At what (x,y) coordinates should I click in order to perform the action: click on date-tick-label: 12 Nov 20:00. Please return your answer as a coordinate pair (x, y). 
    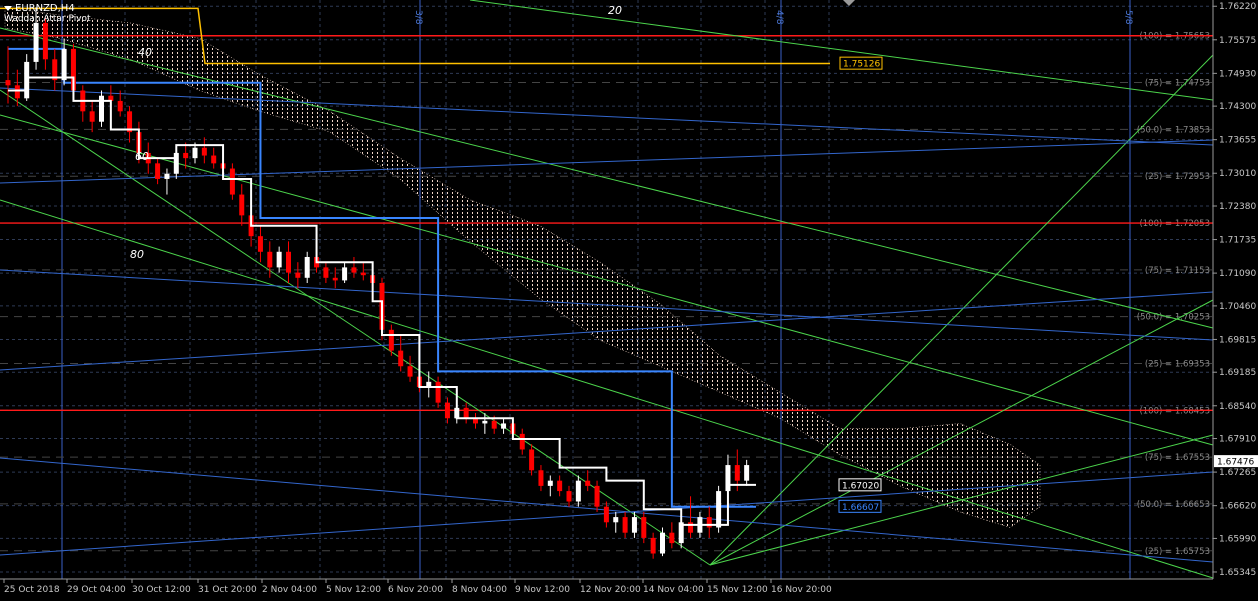
    Looking at the image, I should click on (610, 590).